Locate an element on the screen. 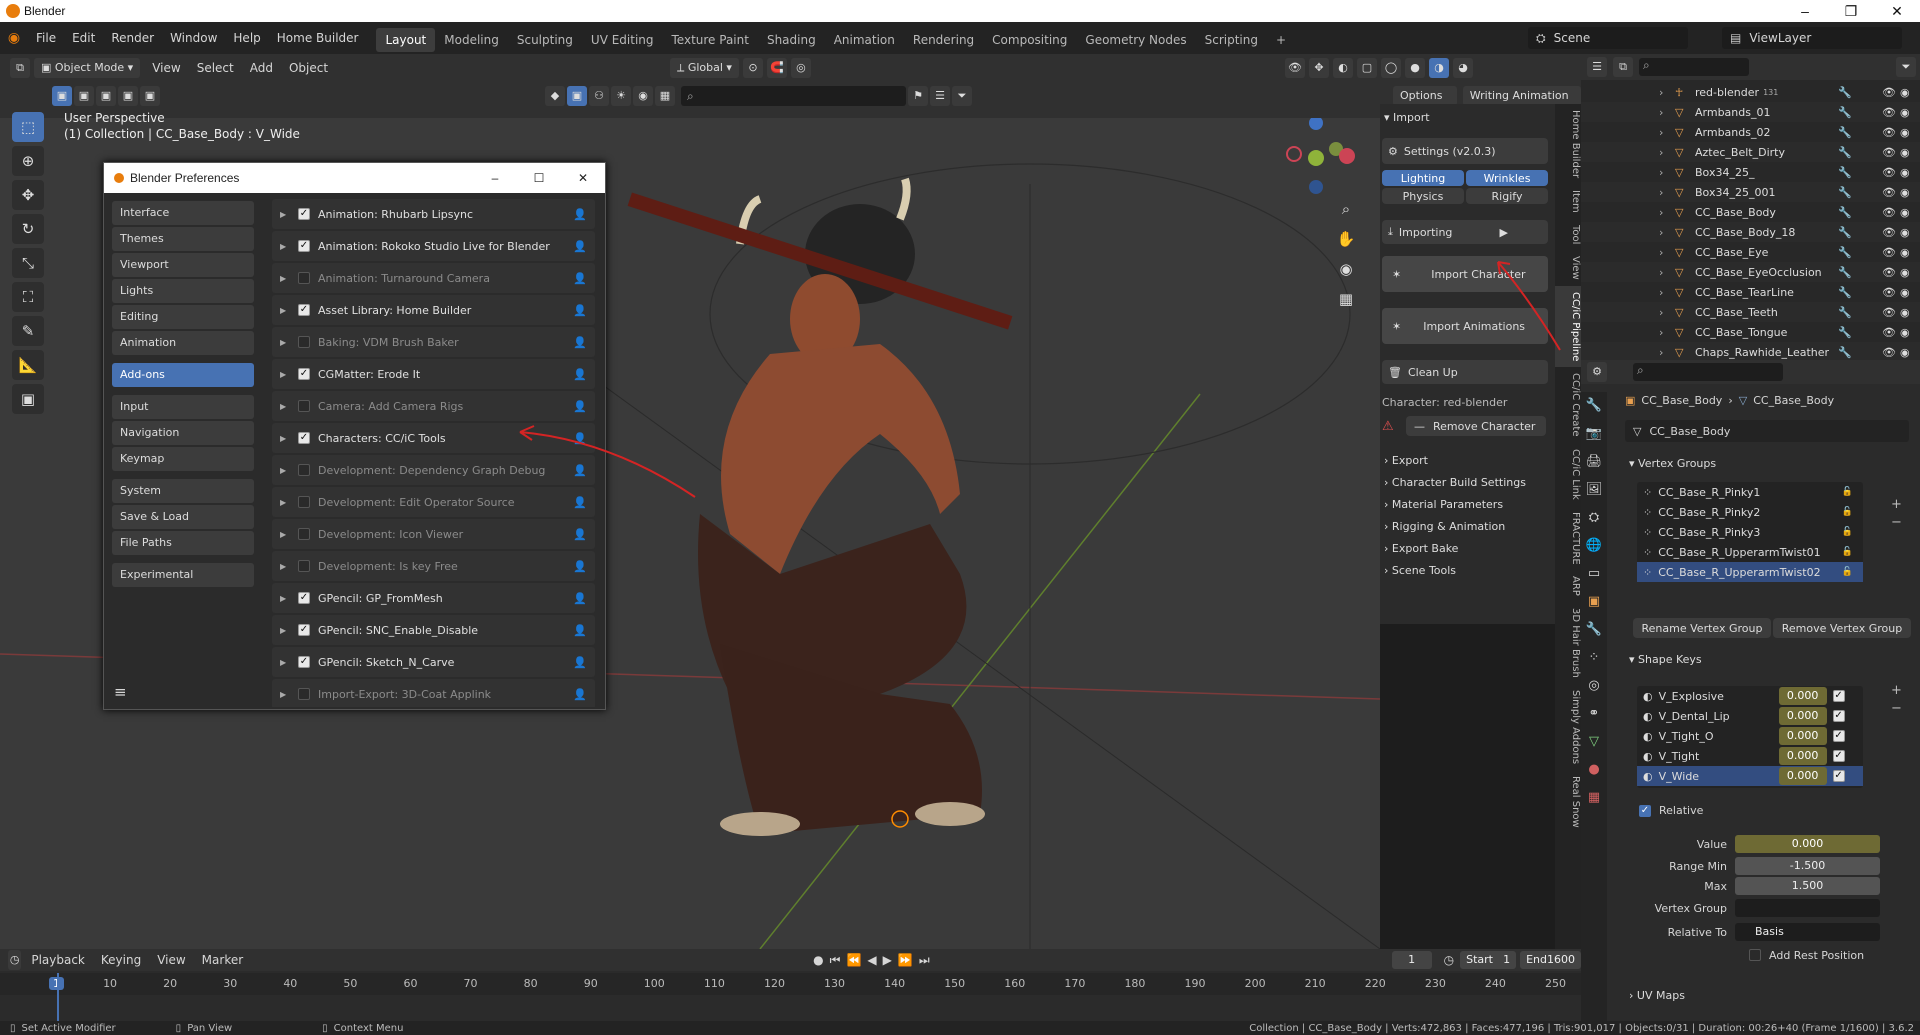 This screenshot has height=1035, width=1920. vertex-group-item: ⁘ CC_Base_R_UpperarmTwist02 🔓 is located at coordinates (1750, 572).